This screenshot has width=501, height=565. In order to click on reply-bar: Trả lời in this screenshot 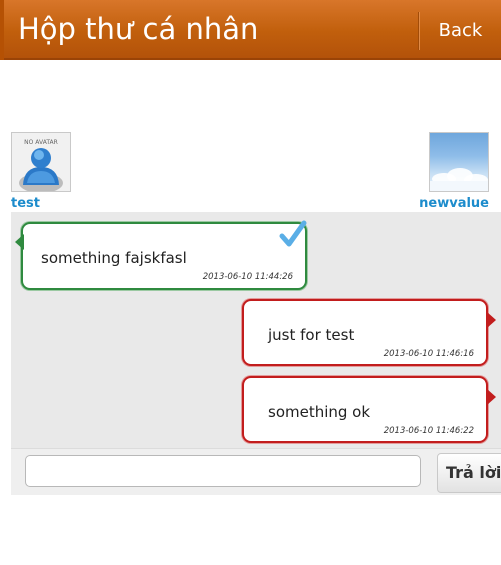, I will do `click(256, 471)`.